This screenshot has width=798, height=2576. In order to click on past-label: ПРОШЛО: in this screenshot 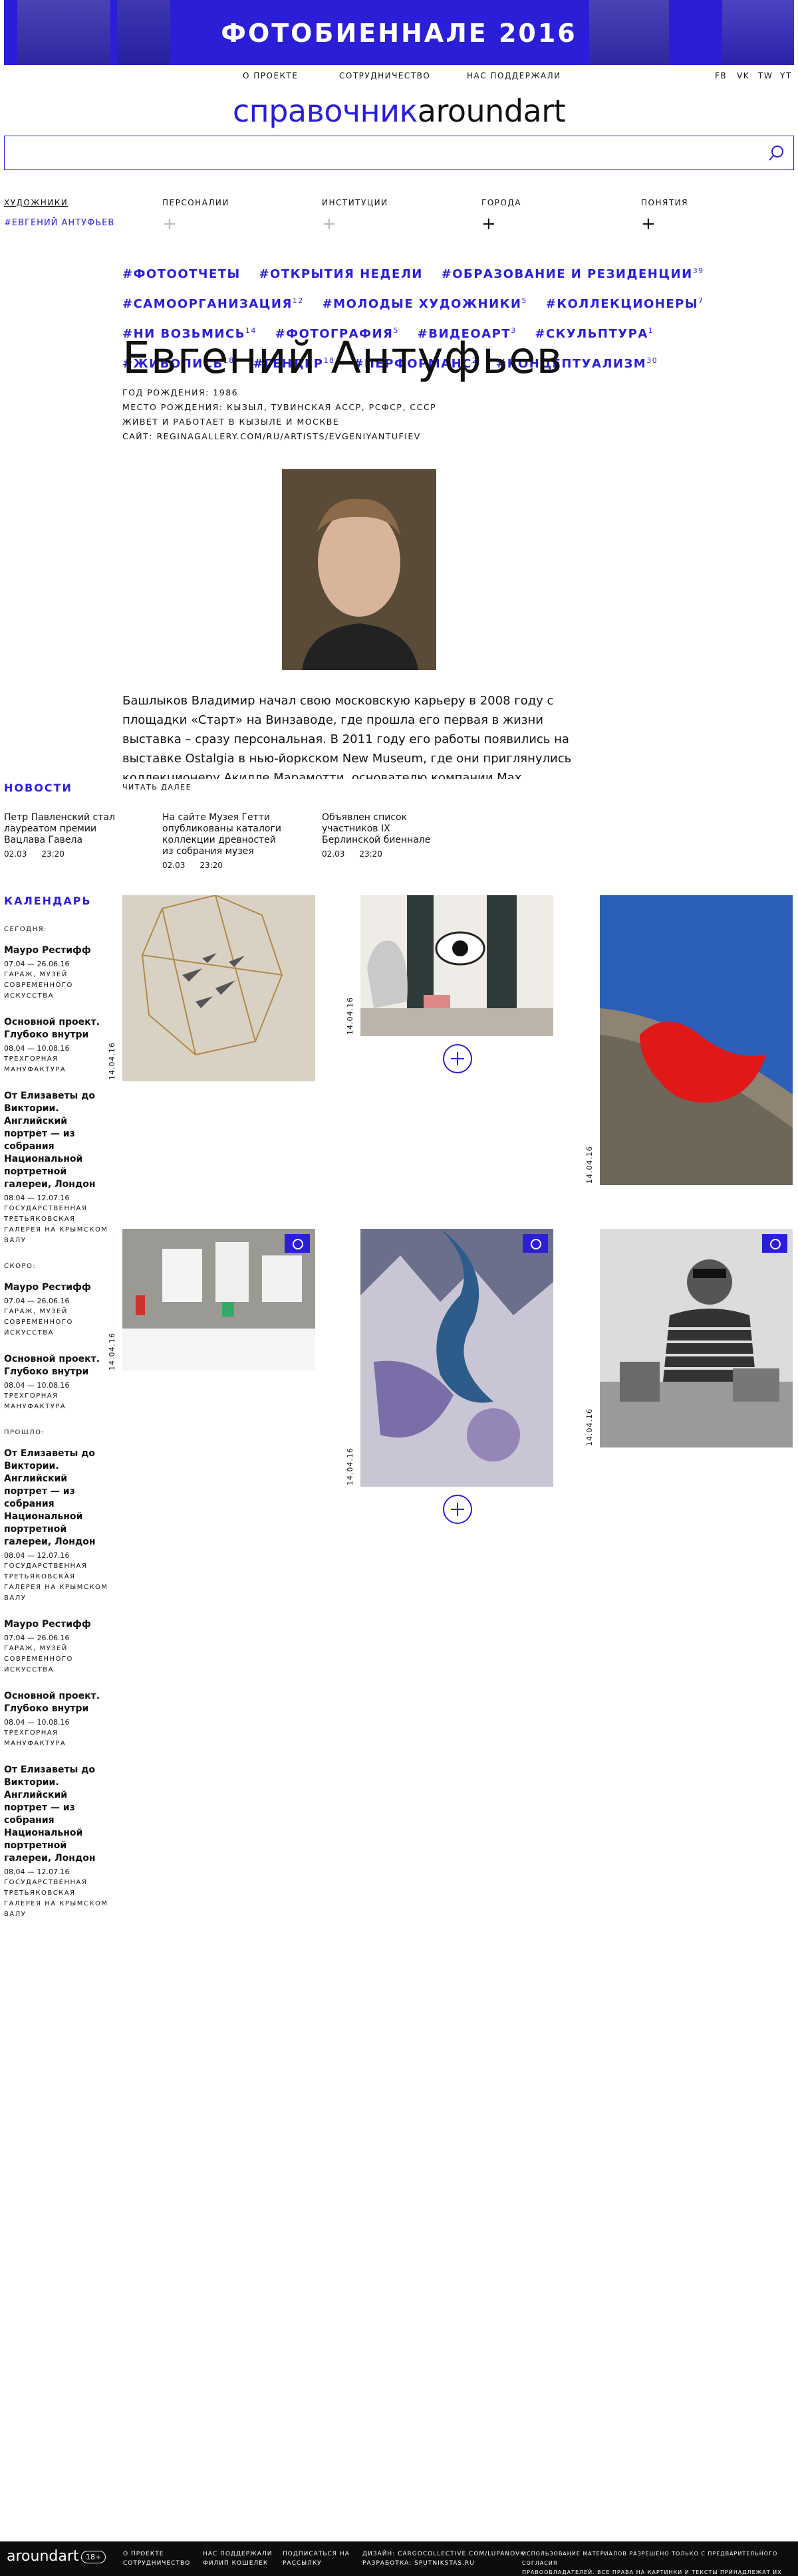, I will do `click(24, 1432)`.